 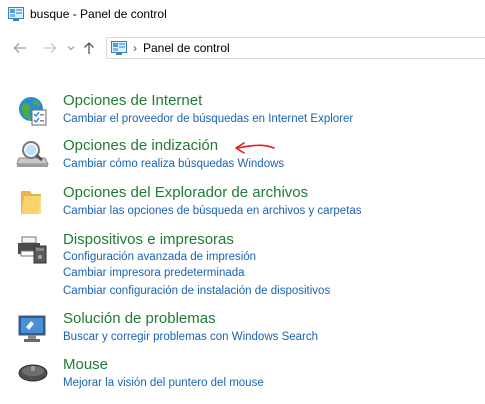 What do you see at coordinates (295, 48) in the screenshot?
I see `address-bar: › Panel de control` at bounding box center [295, 48].